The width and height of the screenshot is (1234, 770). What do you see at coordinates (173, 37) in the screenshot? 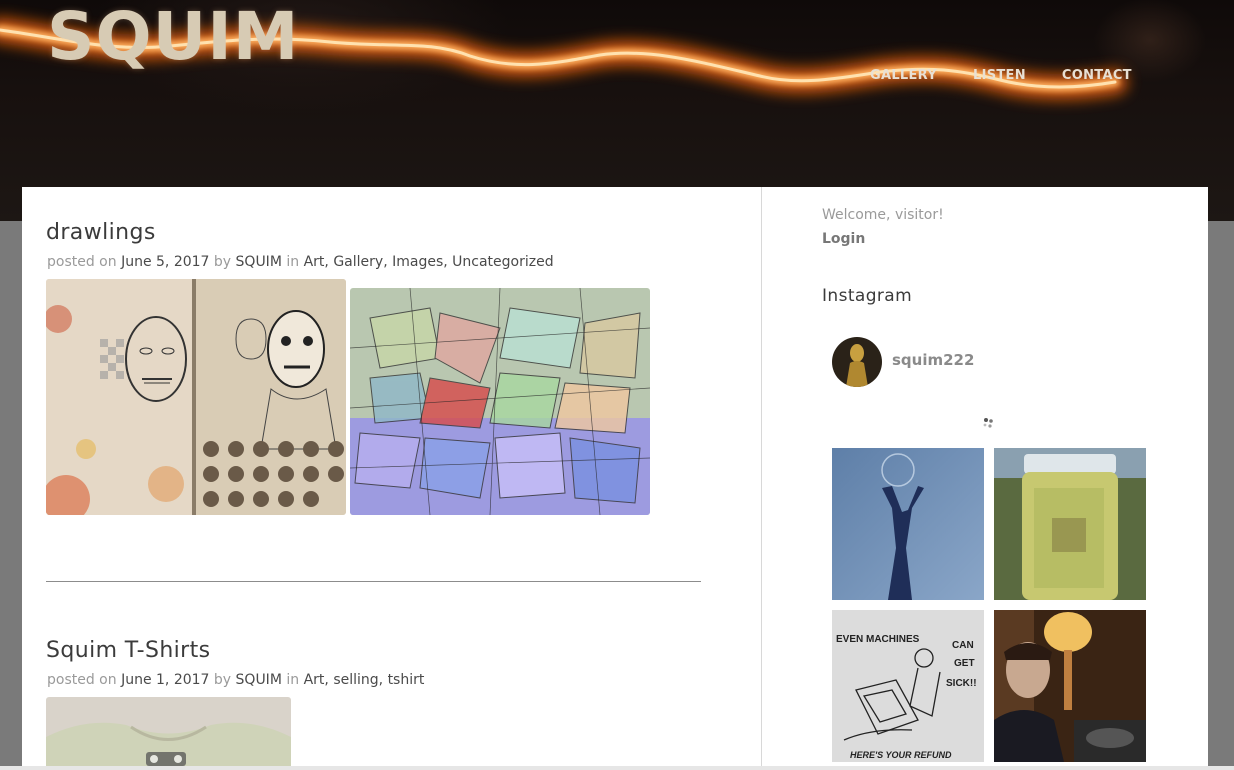
I see `site-title: SQUIM` at bounding box center [173, 37].